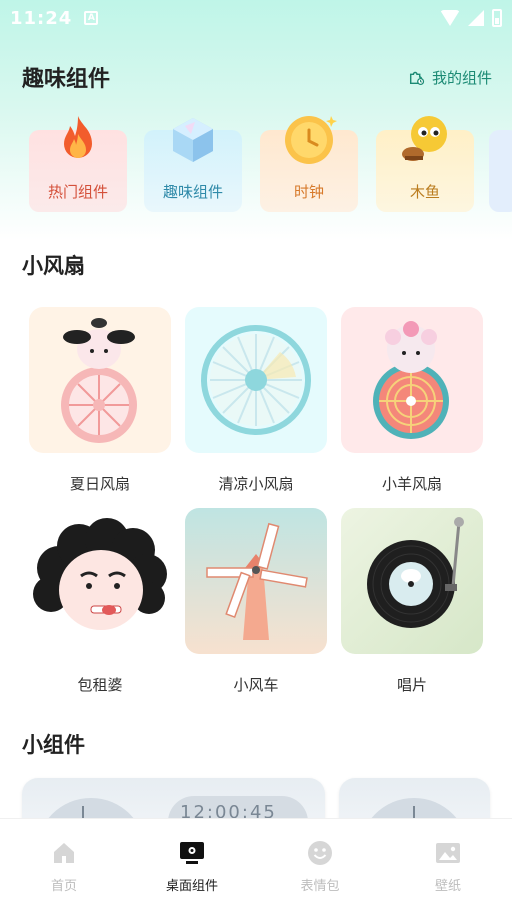 Image resolution: width=512 pixels, height=910 pixels. Describe the element at coordinates (193, 140) in the screenshot. I see `crystal-cube-icon` at that location.